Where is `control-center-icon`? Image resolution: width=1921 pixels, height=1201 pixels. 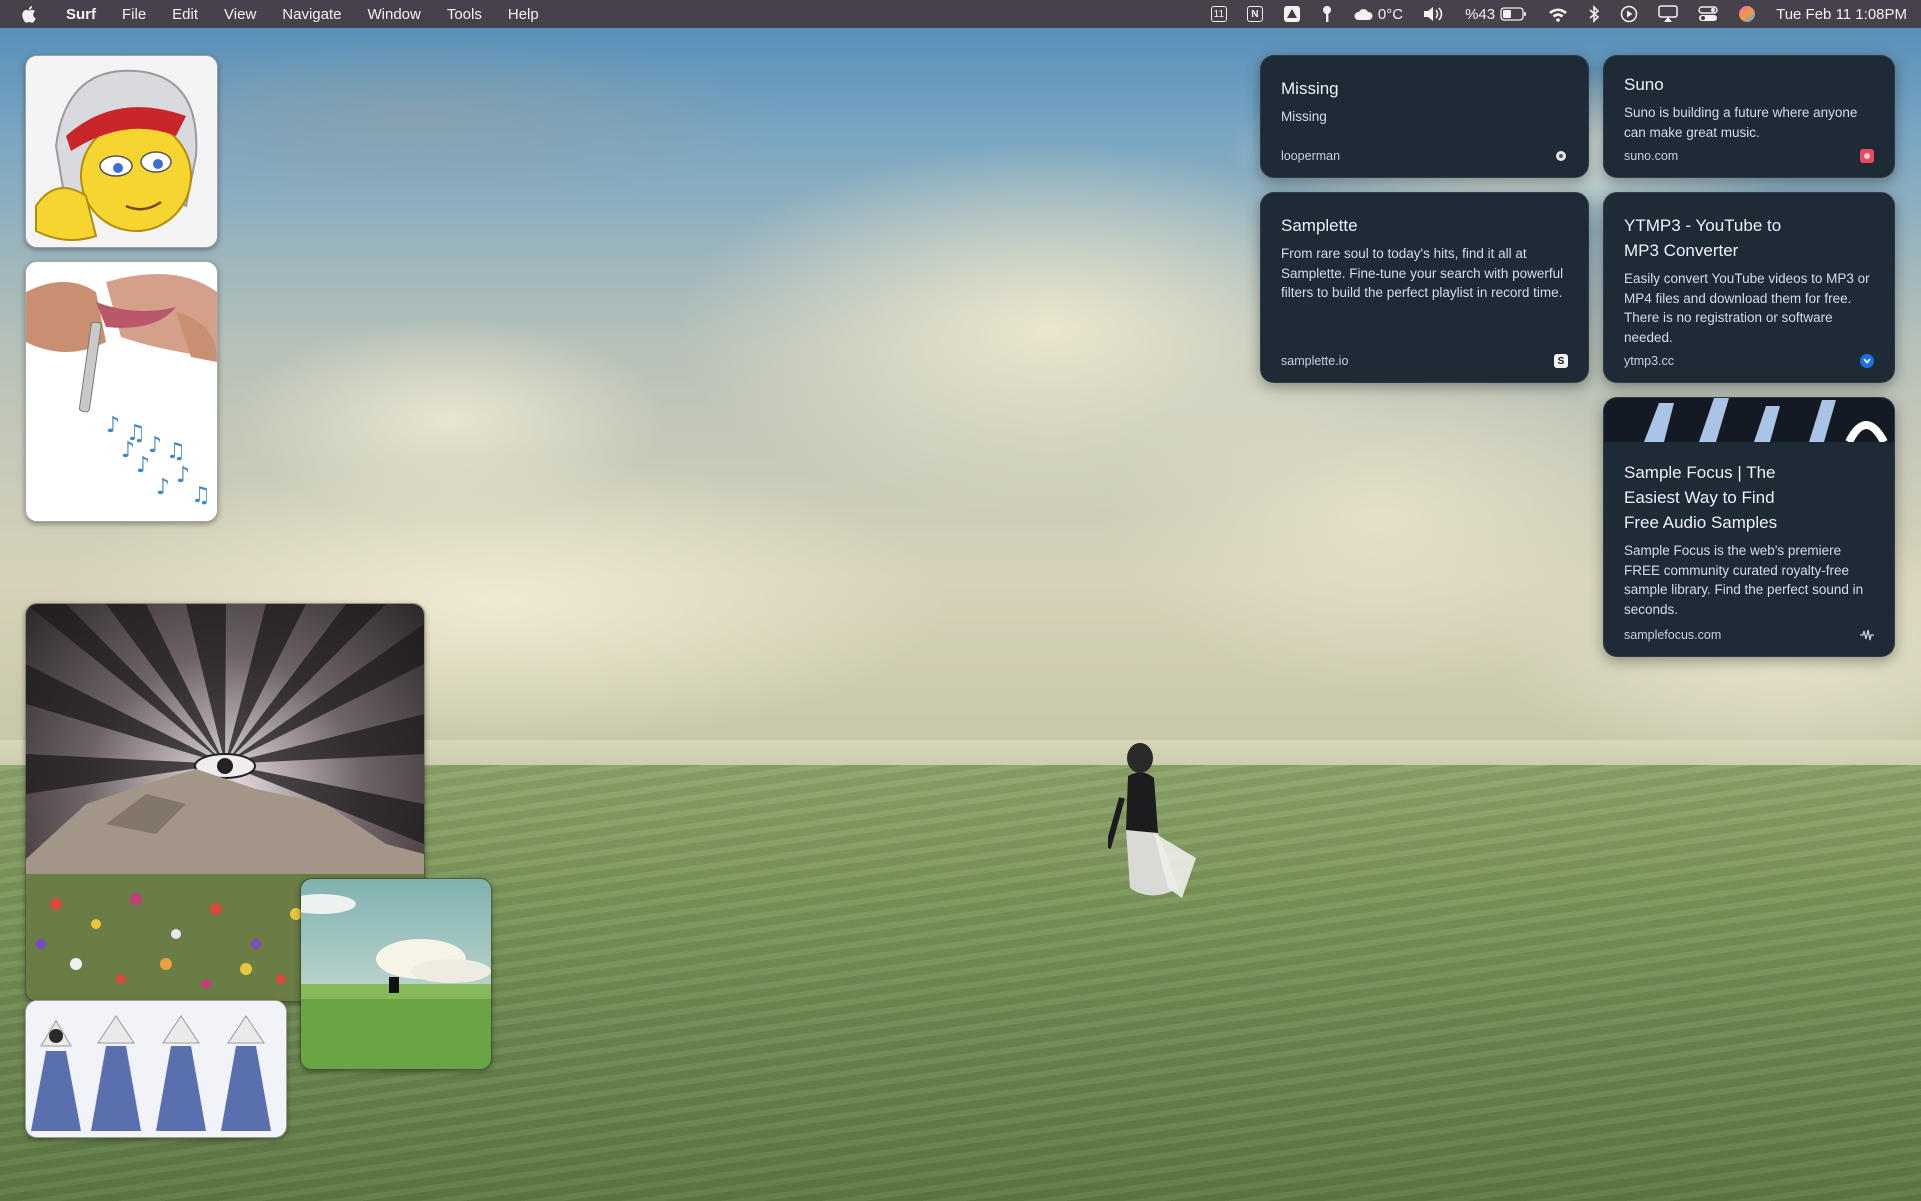 control-center-icon is located at coordinates (1708, 14).